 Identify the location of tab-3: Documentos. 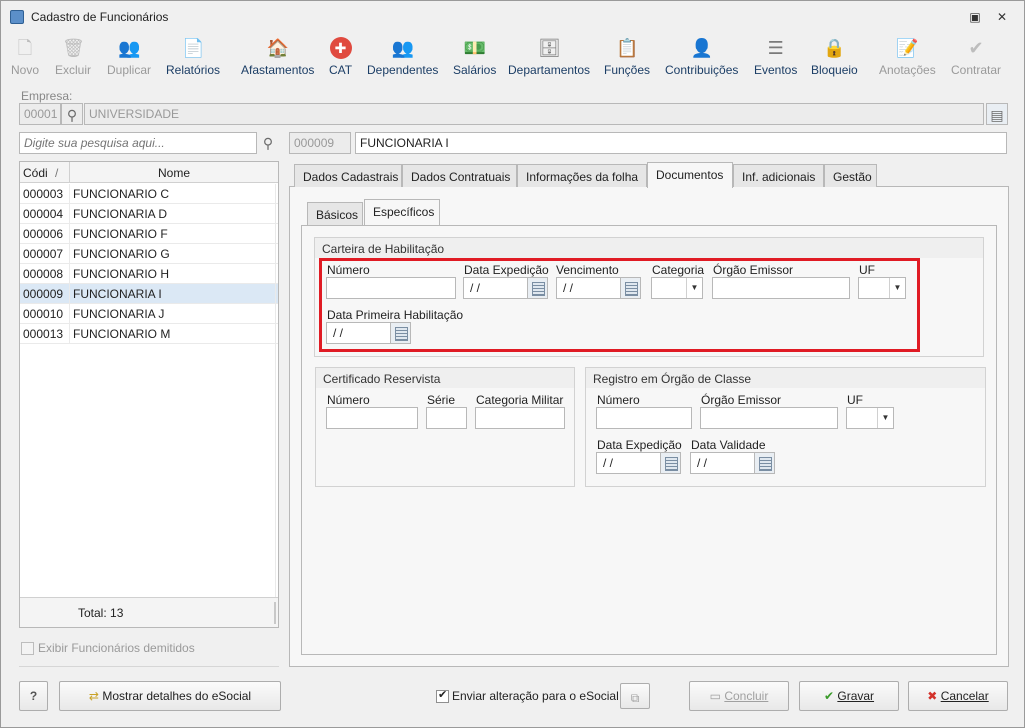
(690, 175).